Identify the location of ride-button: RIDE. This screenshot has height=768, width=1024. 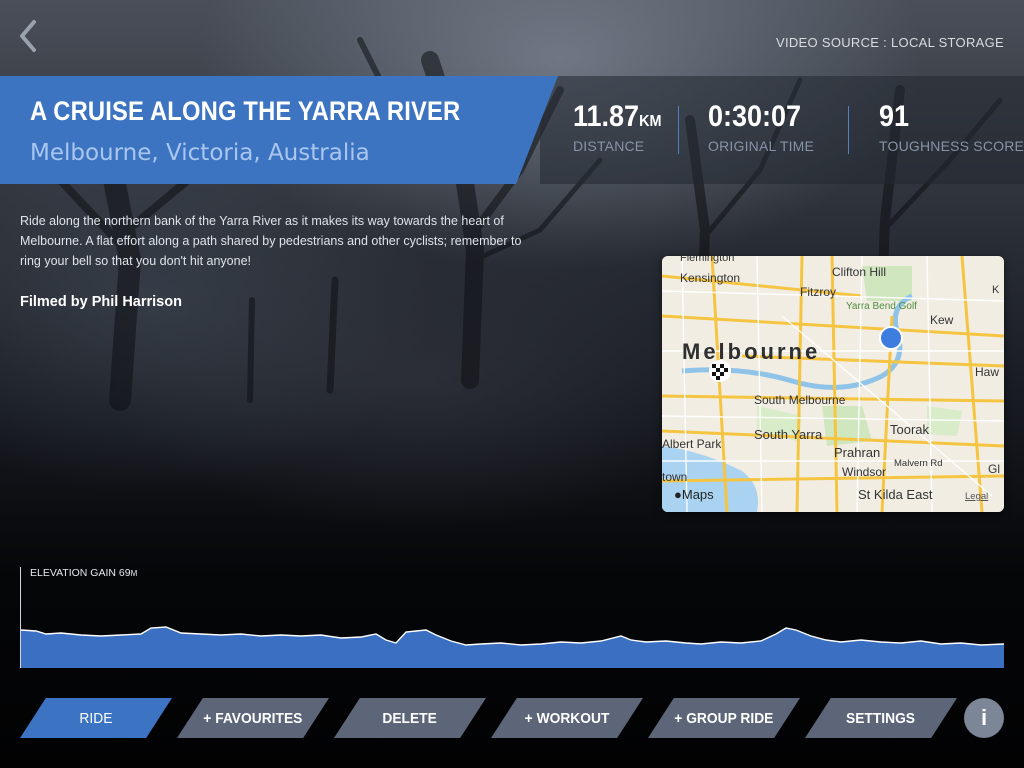
(96, 718).